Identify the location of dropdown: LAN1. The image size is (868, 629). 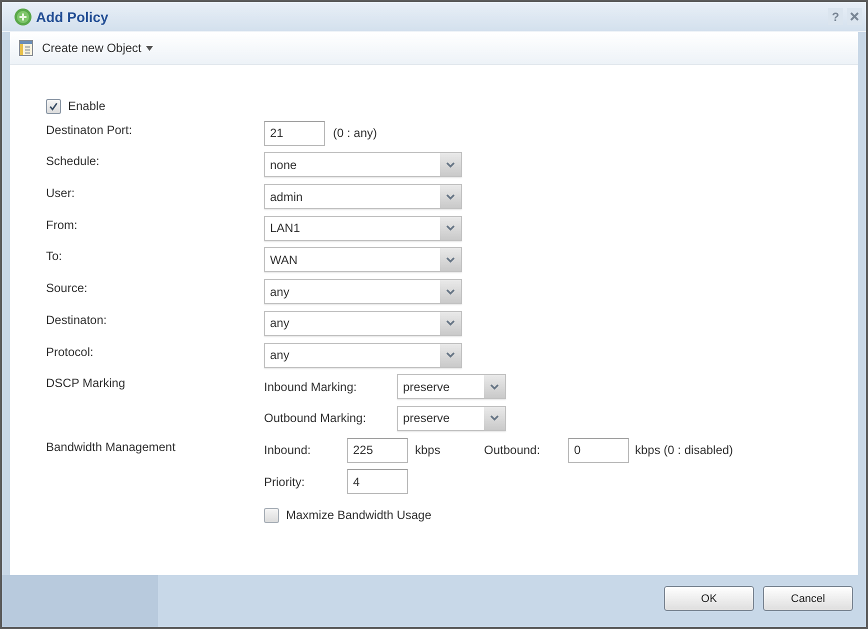
(363, 228).